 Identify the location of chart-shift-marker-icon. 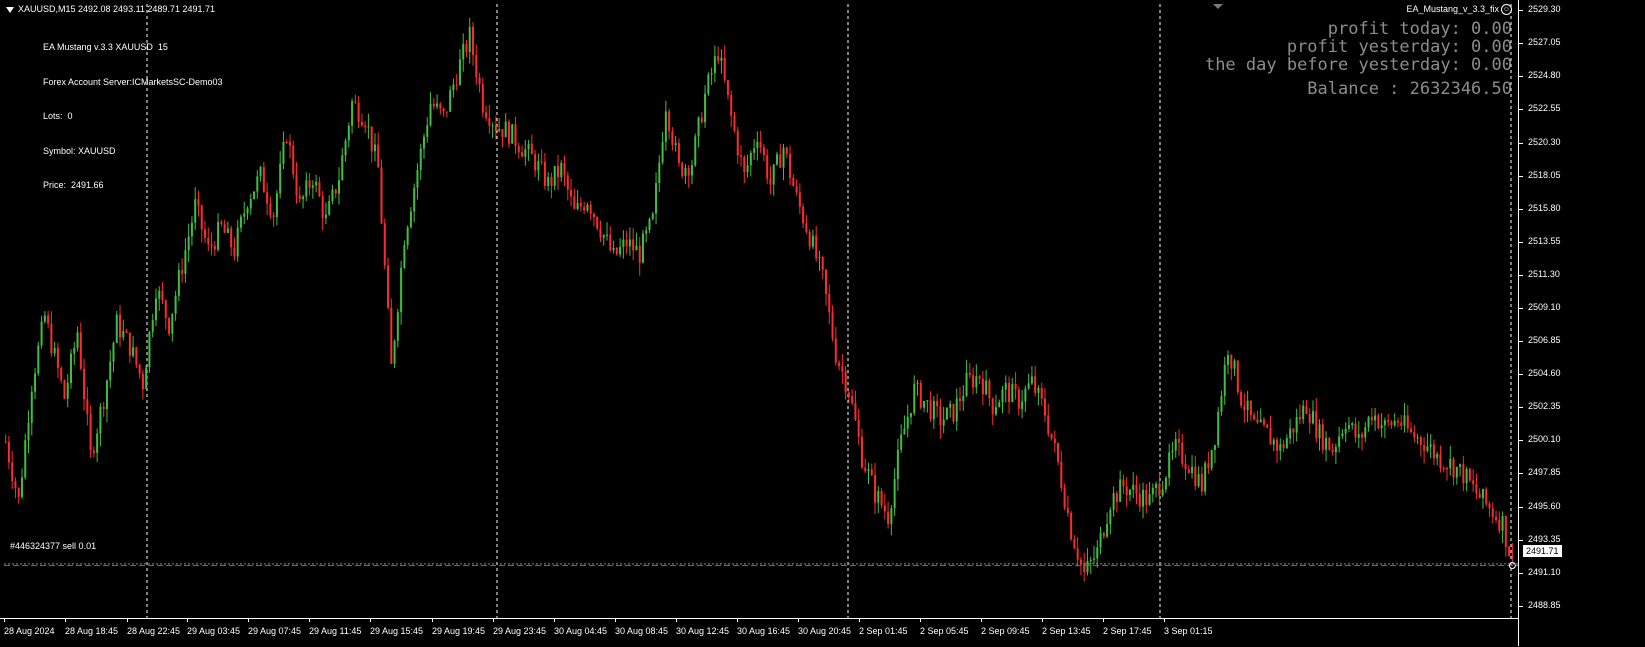
(1218, 6).